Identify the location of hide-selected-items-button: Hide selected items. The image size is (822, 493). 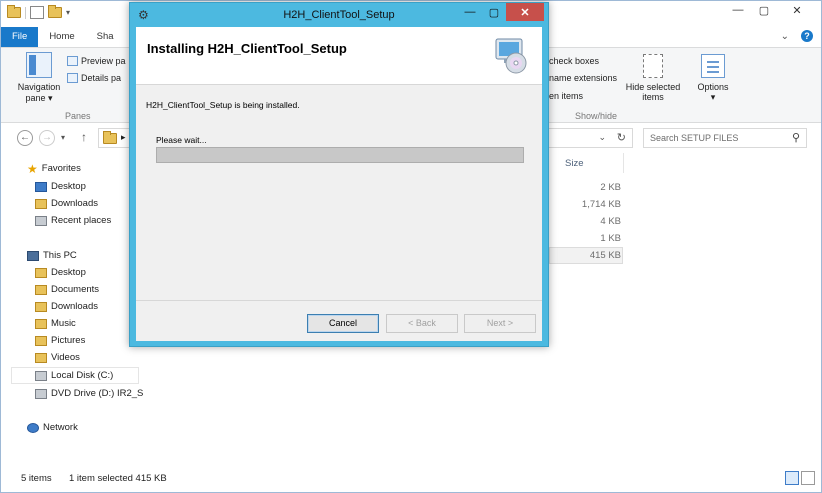
(653, 78).